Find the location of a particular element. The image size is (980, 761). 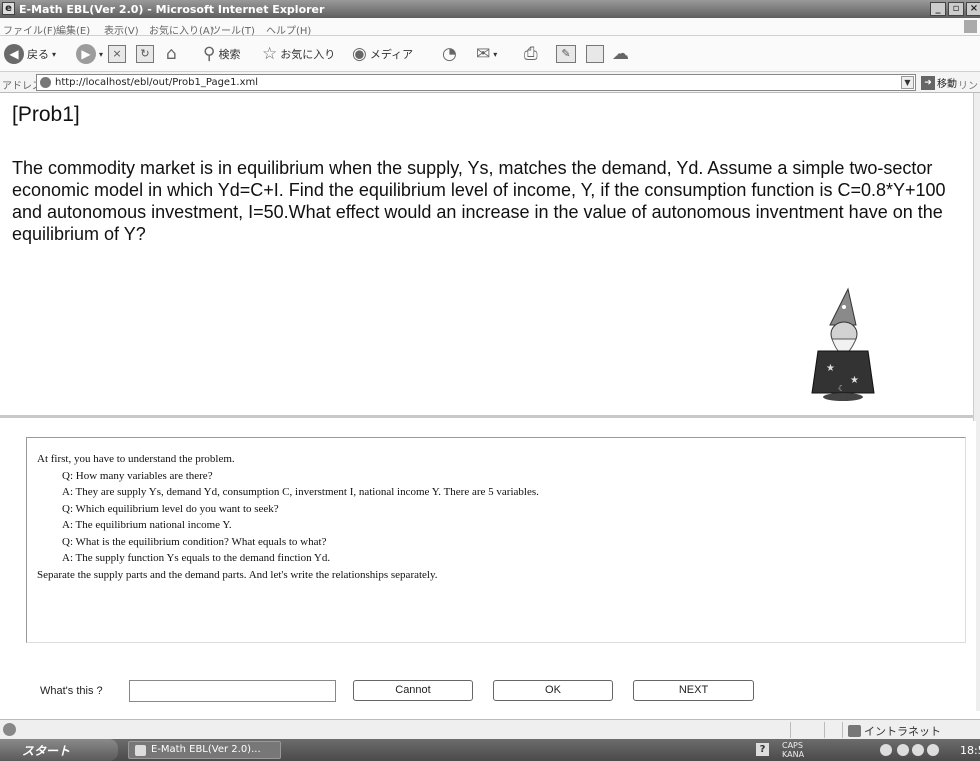

refresh-icon: ↻ is located at coordinates (145, 54).